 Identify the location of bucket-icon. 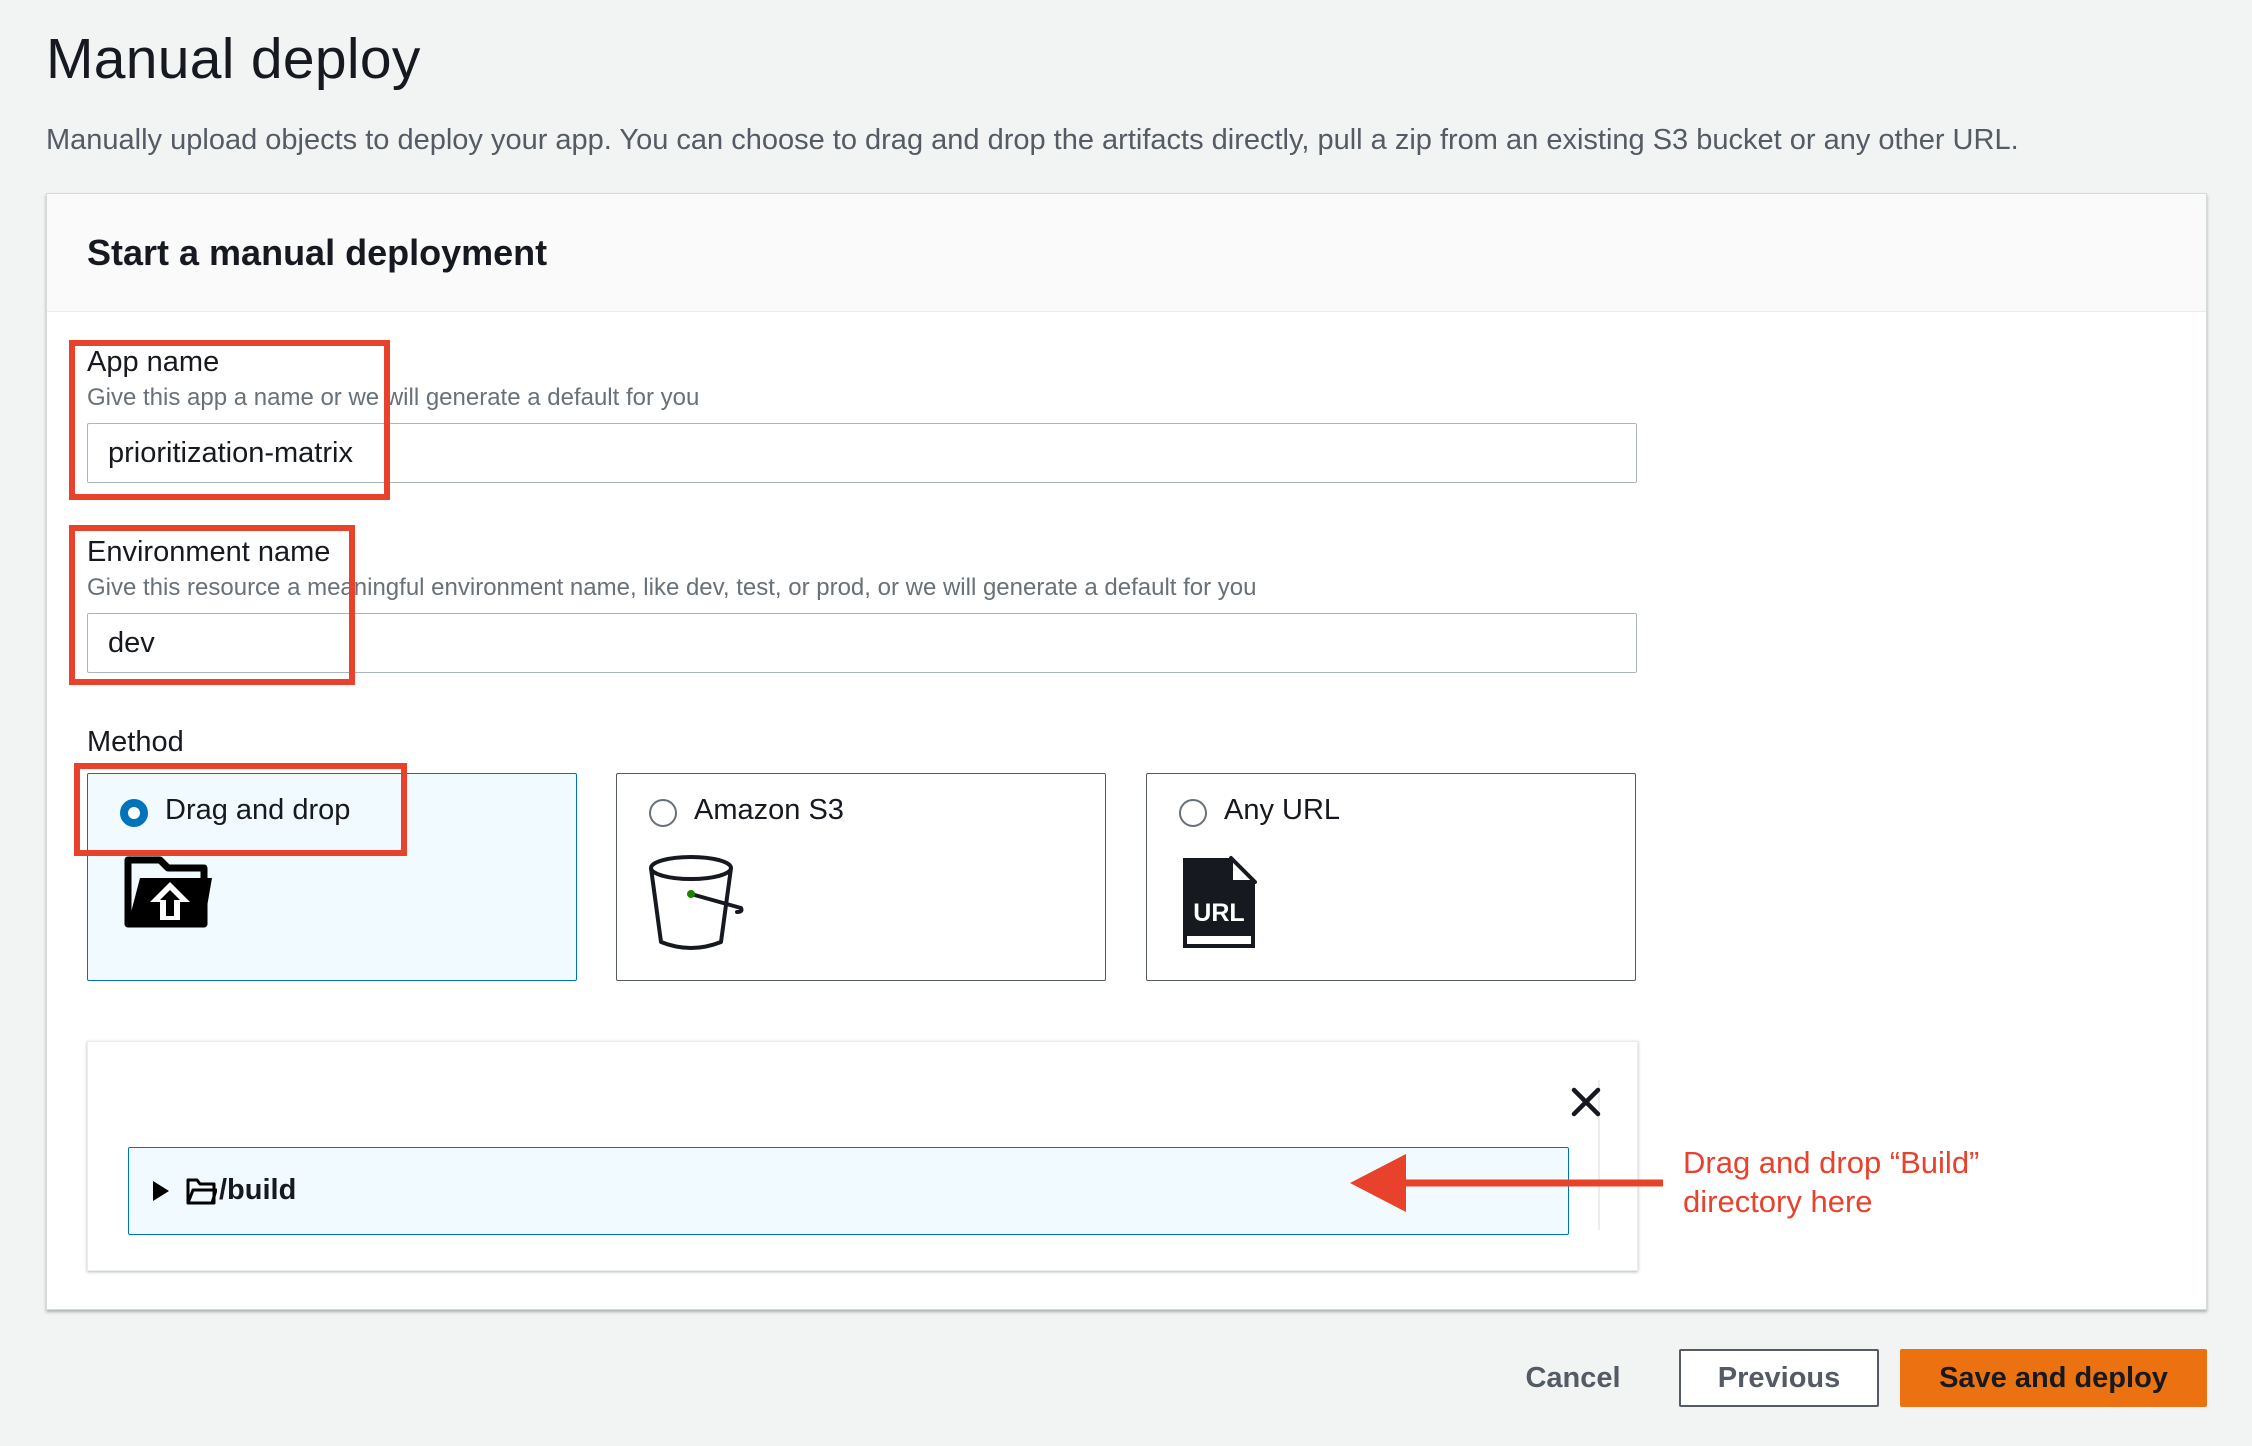
(697, 906).